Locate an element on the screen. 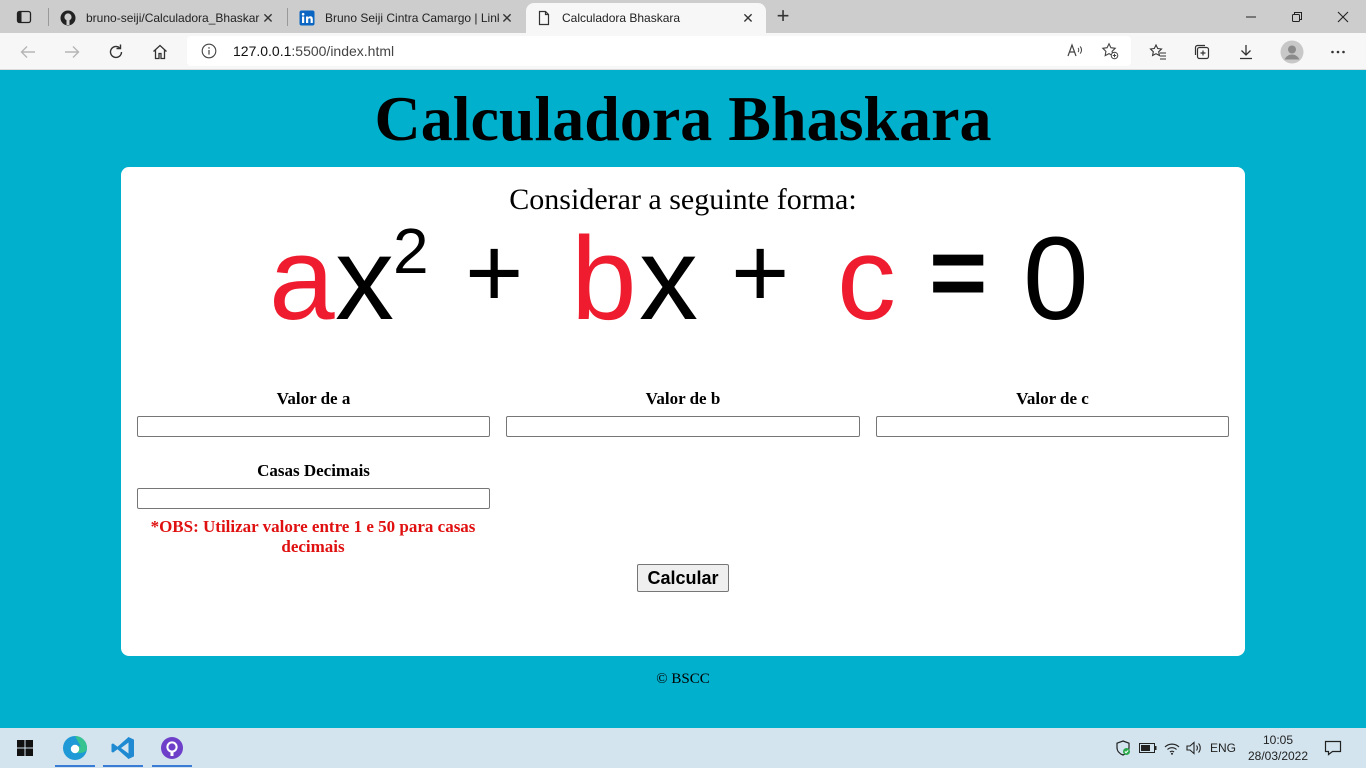  github-icon is located at coordinates (68, 18).